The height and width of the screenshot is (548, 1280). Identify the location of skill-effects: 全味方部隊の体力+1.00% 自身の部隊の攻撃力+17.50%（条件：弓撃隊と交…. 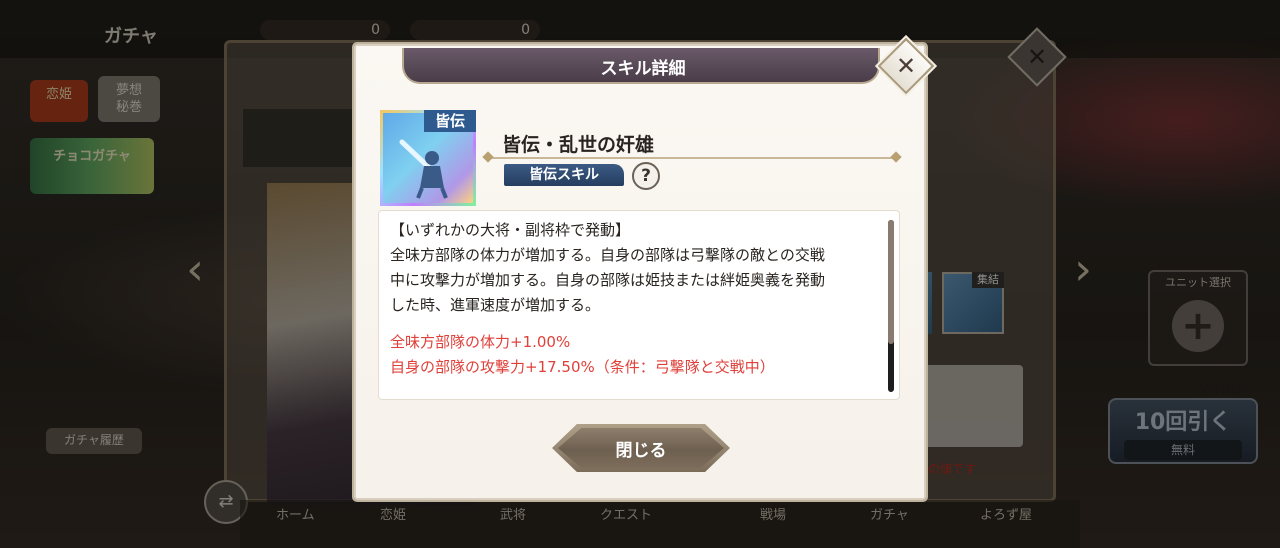
(637, 355).